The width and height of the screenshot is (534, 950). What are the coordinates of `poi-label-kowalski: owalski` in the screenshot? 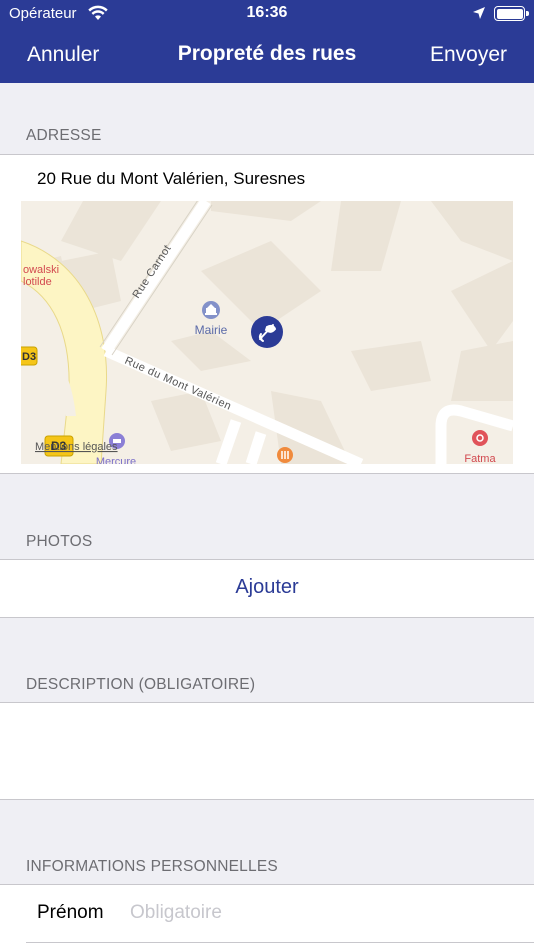 It's located at (41, 270).